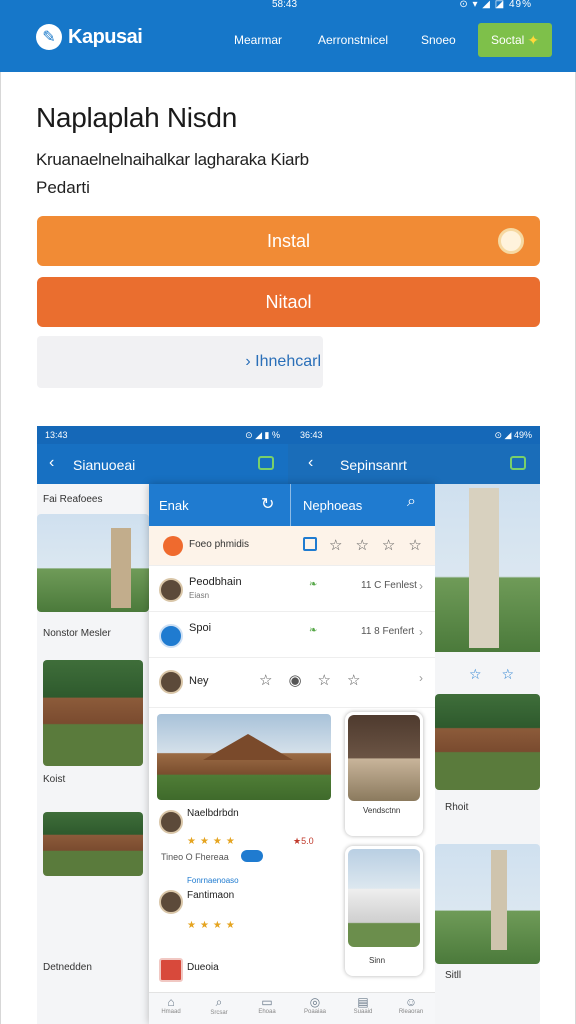 Image resolution: width=576 pixels, height=1024 pixels. What do you see at coordinates (292, 635) in the screenshot?
I see `list-row: Spoi ❧ 11 8 Fenfert ›` at bounding box center [292, 635].